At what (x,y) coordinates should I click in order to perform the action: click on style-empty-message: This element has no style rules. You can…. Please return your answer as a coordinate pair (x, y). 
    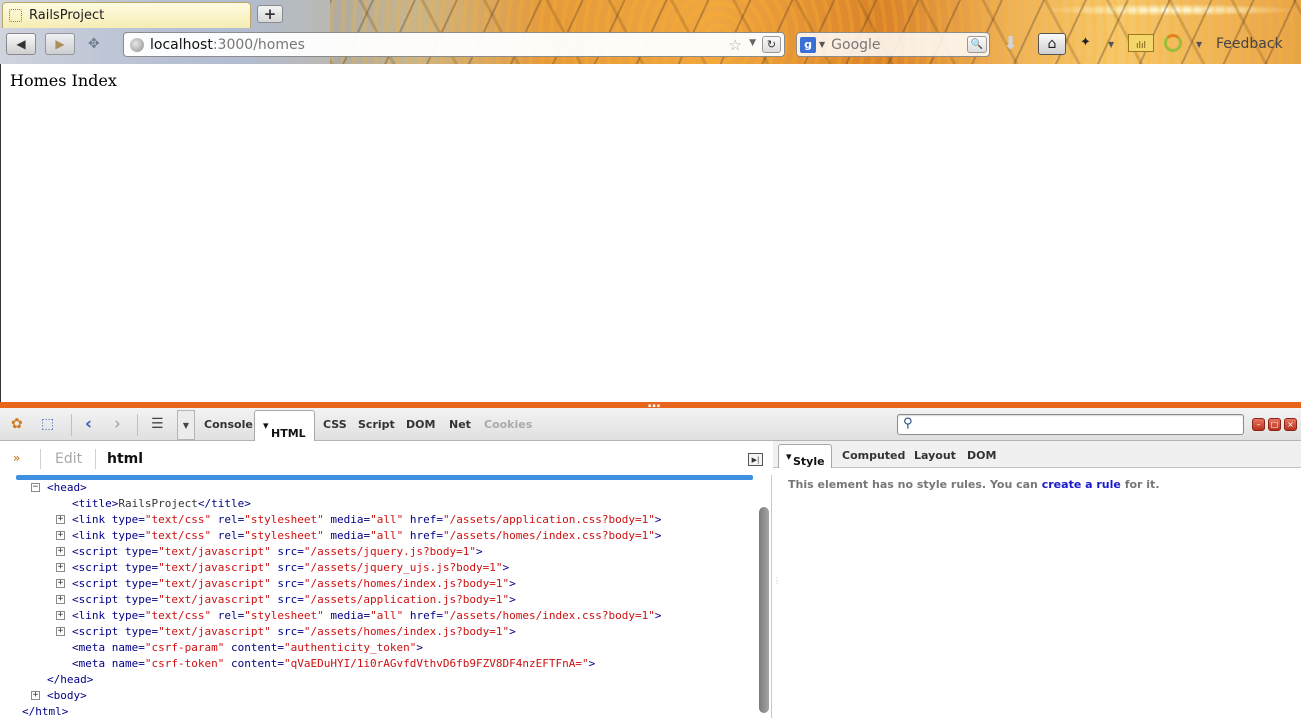
    Looking at the image, I should click on (974, 484).